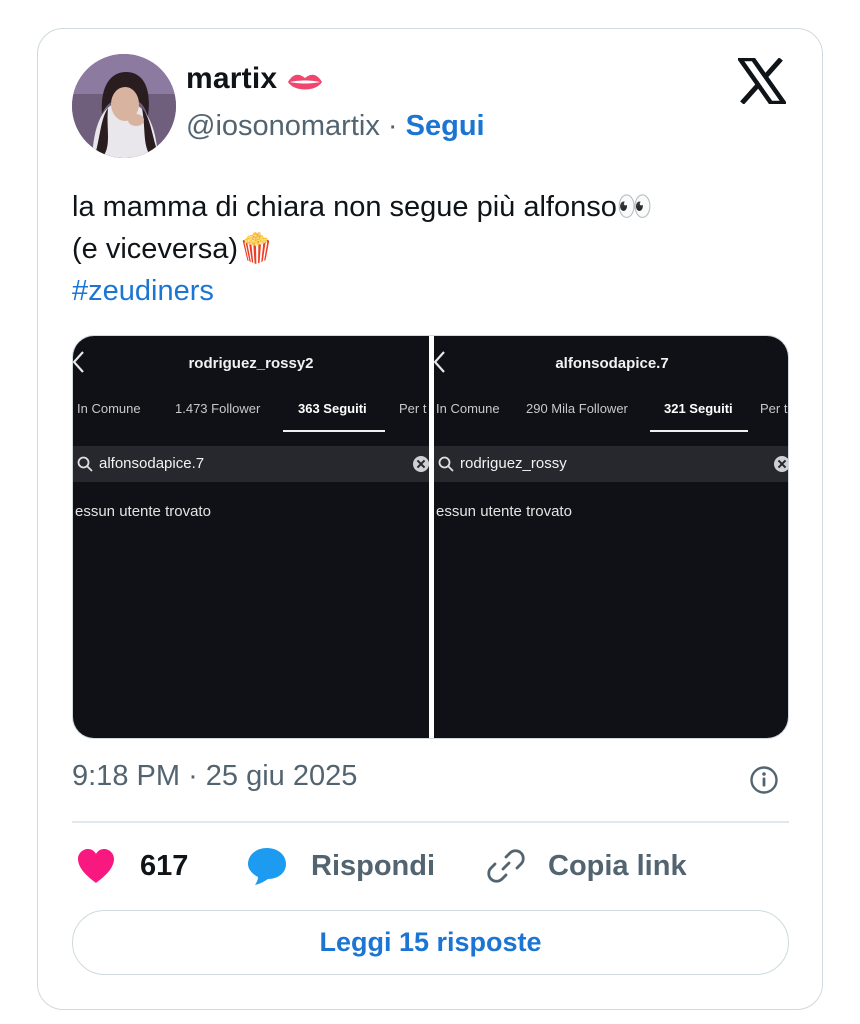 The image size is (860, 1024). What do you see at coordinates (173, 249) in the screenshot?
I see `tweet-line-2: (e viceversa)🍿` at bounding box center [173, 249].